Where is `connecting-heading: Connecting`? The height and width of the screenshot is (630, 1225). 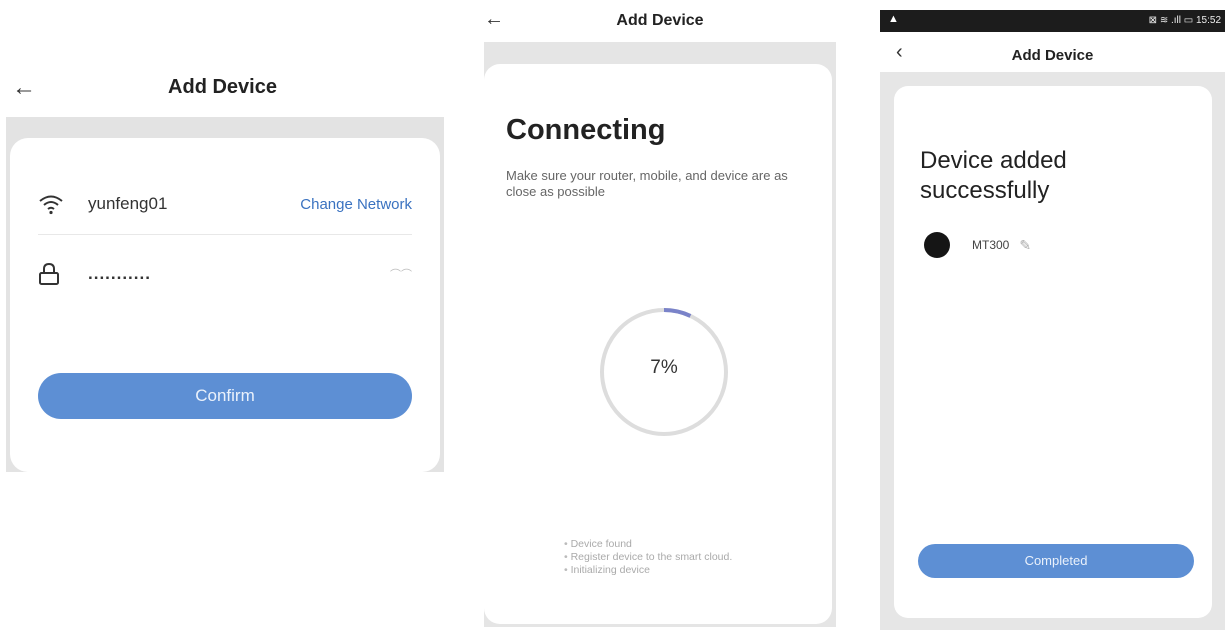
connecting-heading: Connecting is located at coordinates (586, 130).